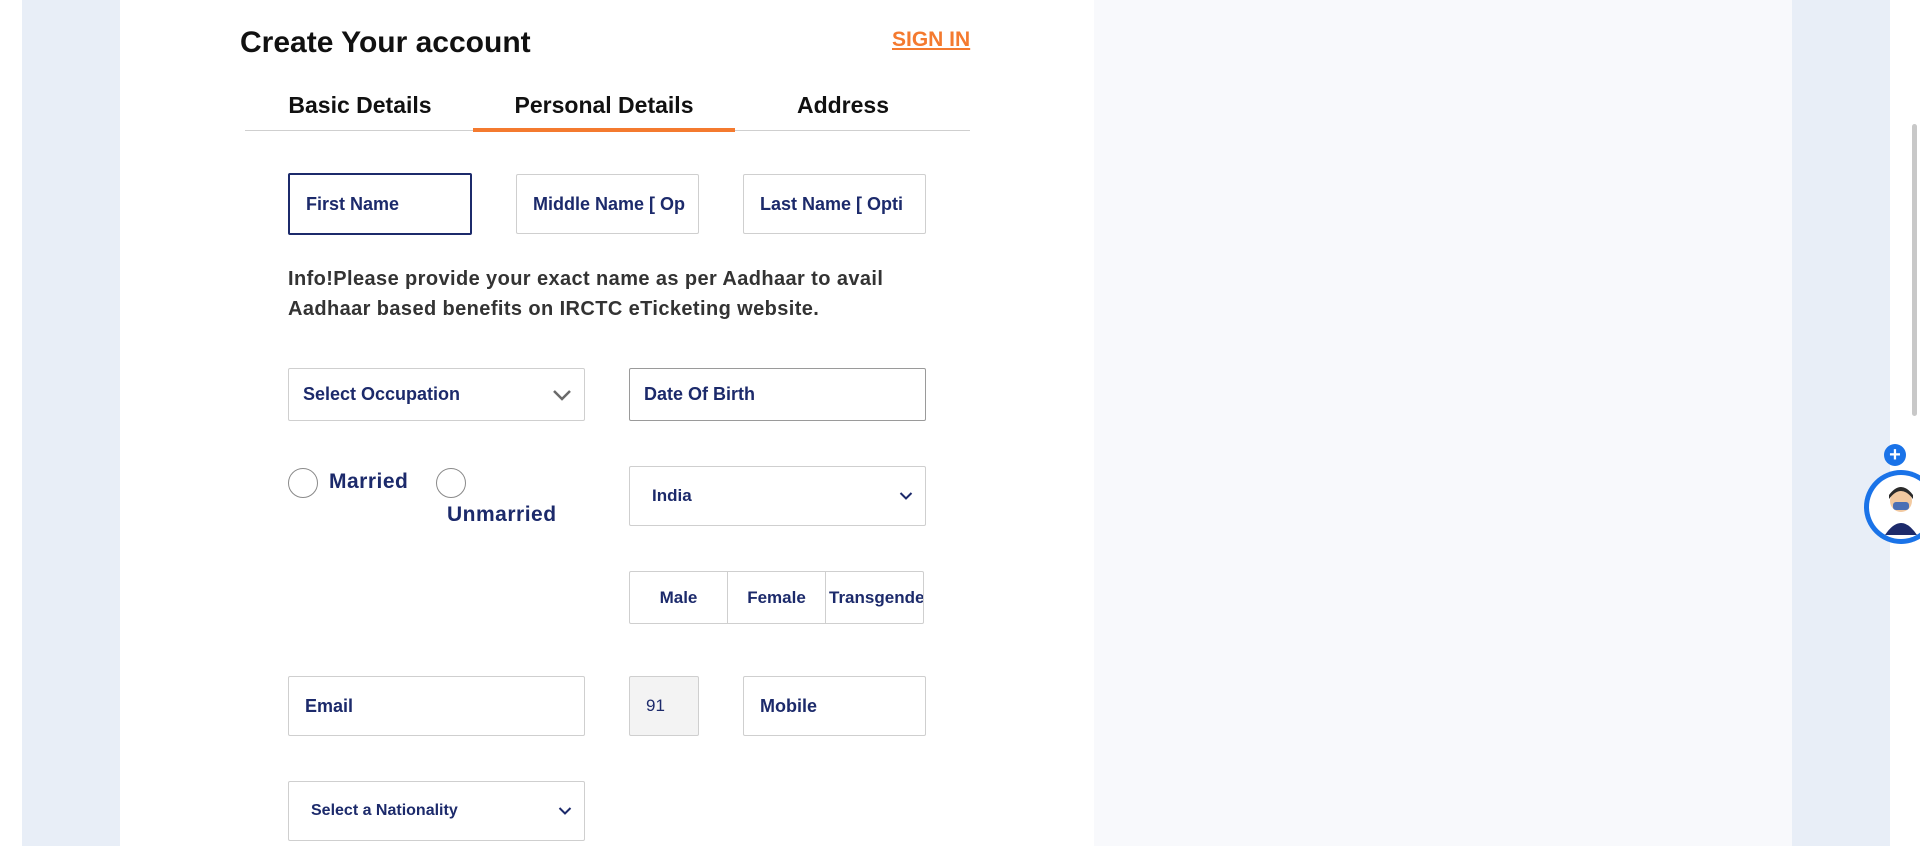 The image size is (1920, 846). I want to click on last-name-input: Last Name [ Opti, so click(834, 204).